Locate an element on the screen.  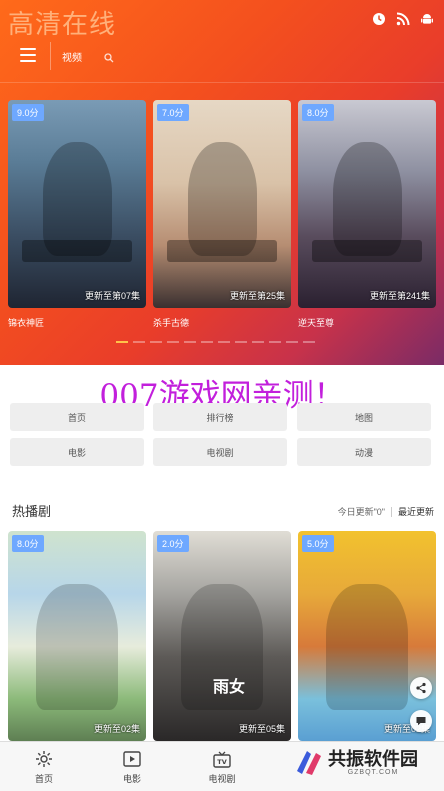
poster-title: 杀手古德 is located at coordinates (171, 322).